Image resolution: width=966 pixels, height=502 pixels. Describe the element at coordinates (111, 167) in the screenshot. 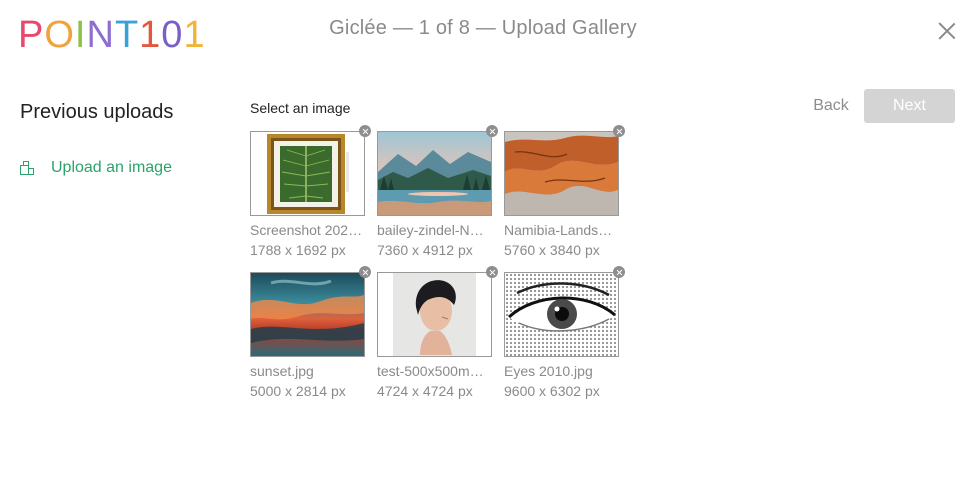

I see `upload-image-label: Upload an image` at that location.